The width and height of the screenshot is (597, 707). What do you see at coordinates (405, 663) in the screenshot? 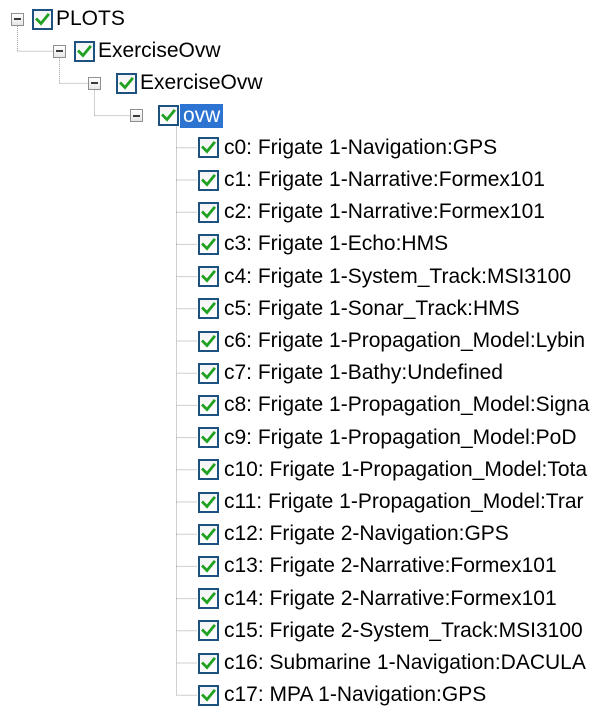
I see `tree-node-channel-16-label: c16: Submarine 1-Navigation:DACULA` at bounding box center [405, 663].